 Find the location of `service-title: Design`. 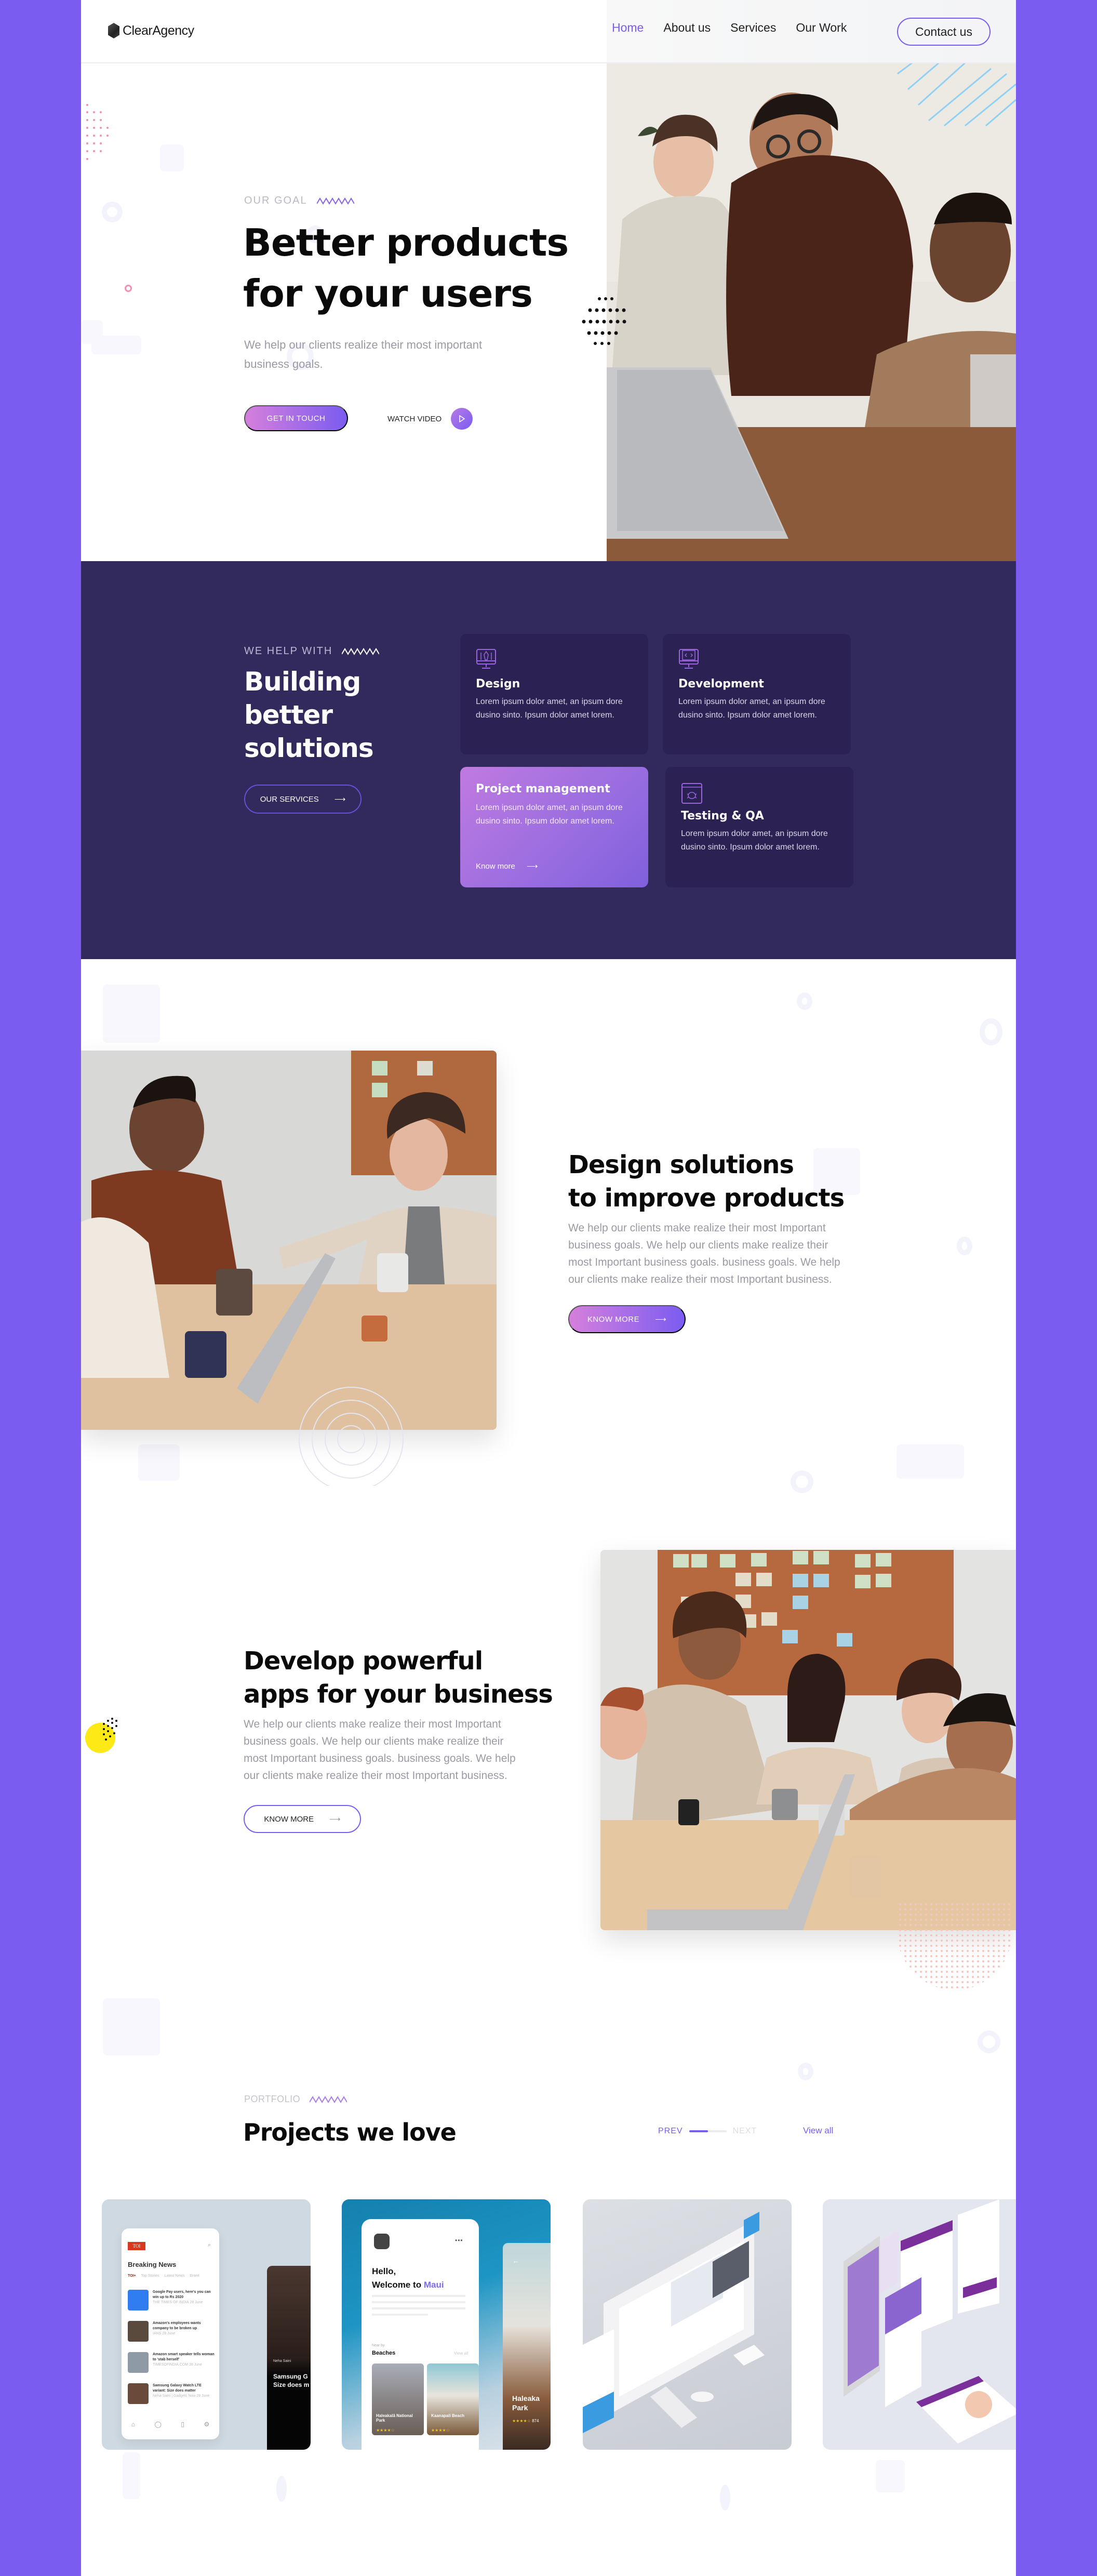

service-title: Design is located at coordinates (498, 685).